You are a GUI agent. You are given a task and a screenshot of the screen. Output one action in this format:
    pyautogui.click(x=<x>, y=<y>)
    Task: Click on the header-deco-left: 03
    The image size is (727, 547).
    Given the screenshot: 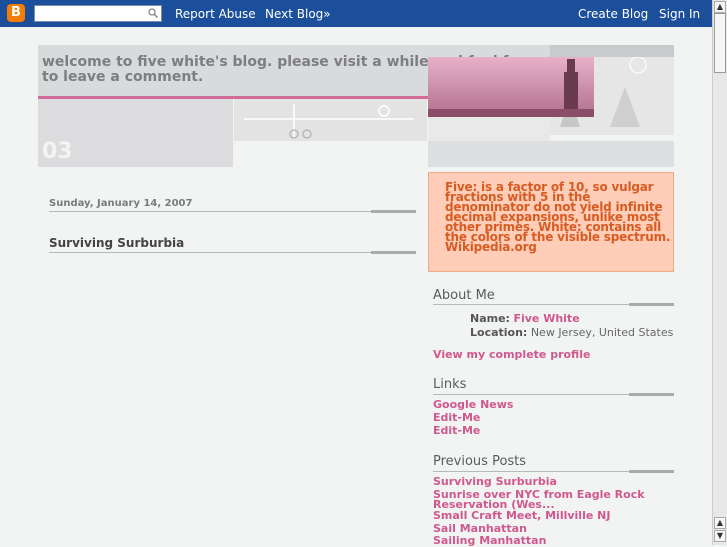 What is the action you would take?
    pyautogui.click(x=135, y=133)
    